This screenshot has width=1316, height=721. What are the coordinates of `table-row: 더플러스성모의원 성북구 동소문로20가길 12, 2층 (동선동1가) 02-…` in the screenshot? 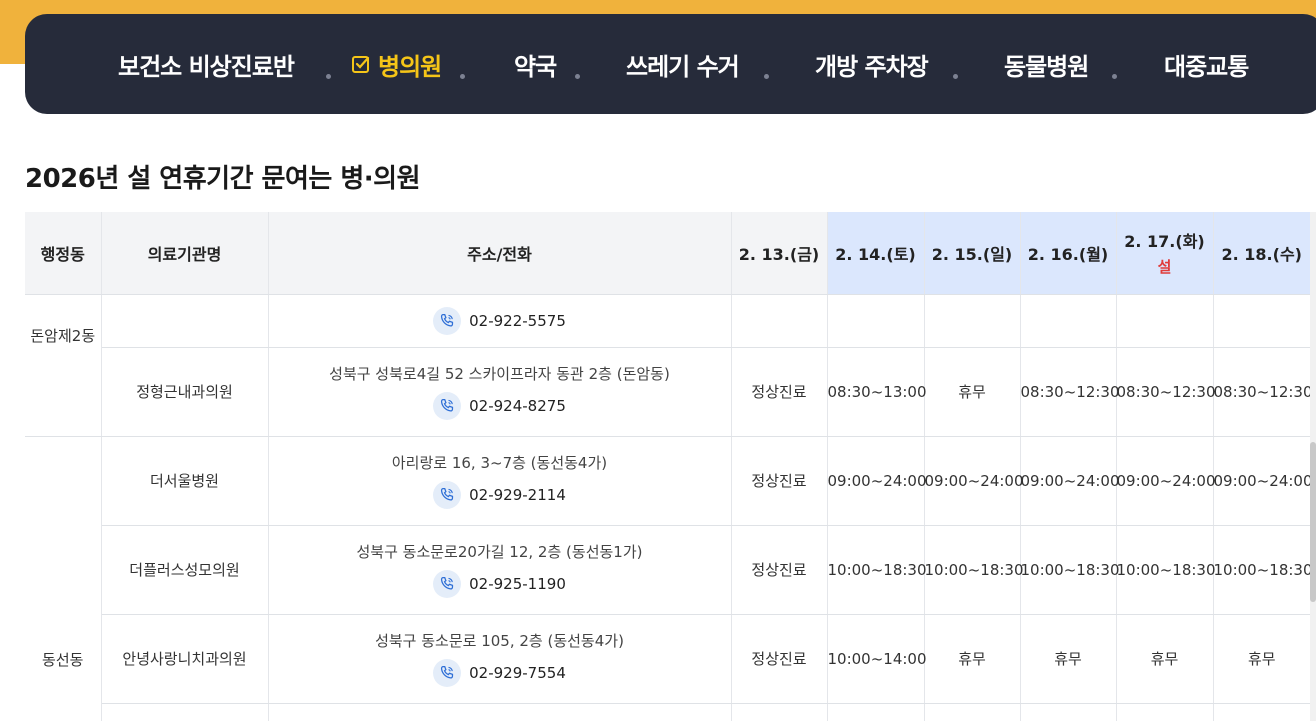 It's located at (669, 570).